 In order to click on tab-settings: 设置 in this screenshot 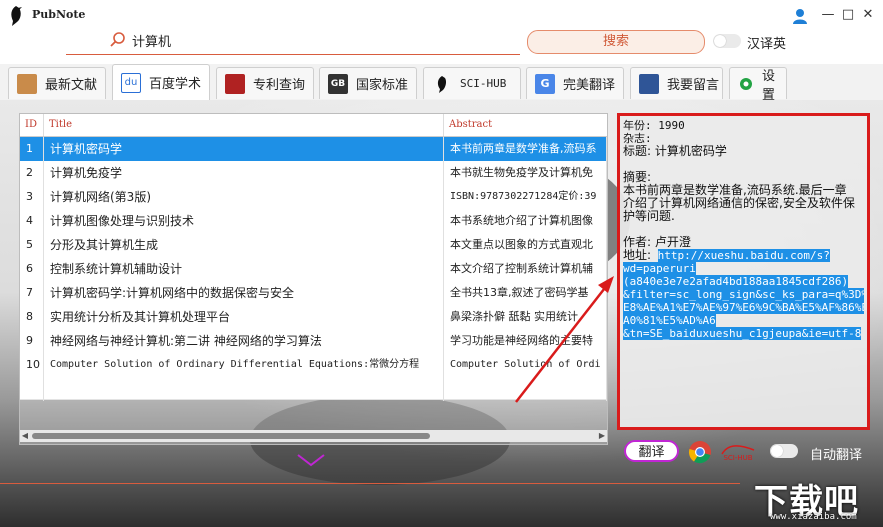, I will do `click(758, 85)`.